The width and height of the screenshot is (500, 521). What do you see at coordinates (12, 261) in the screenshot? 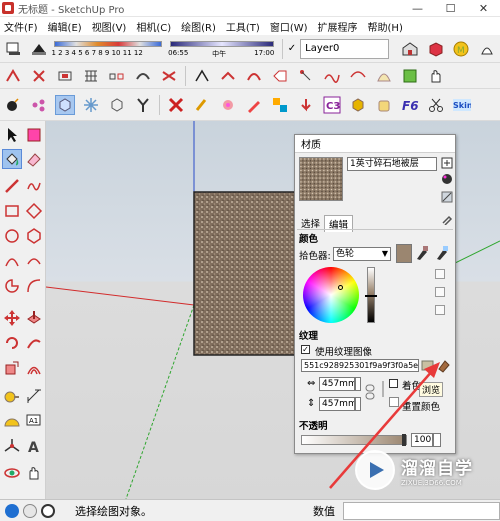
I see `arc-icon` at bounding box center [12, 261].